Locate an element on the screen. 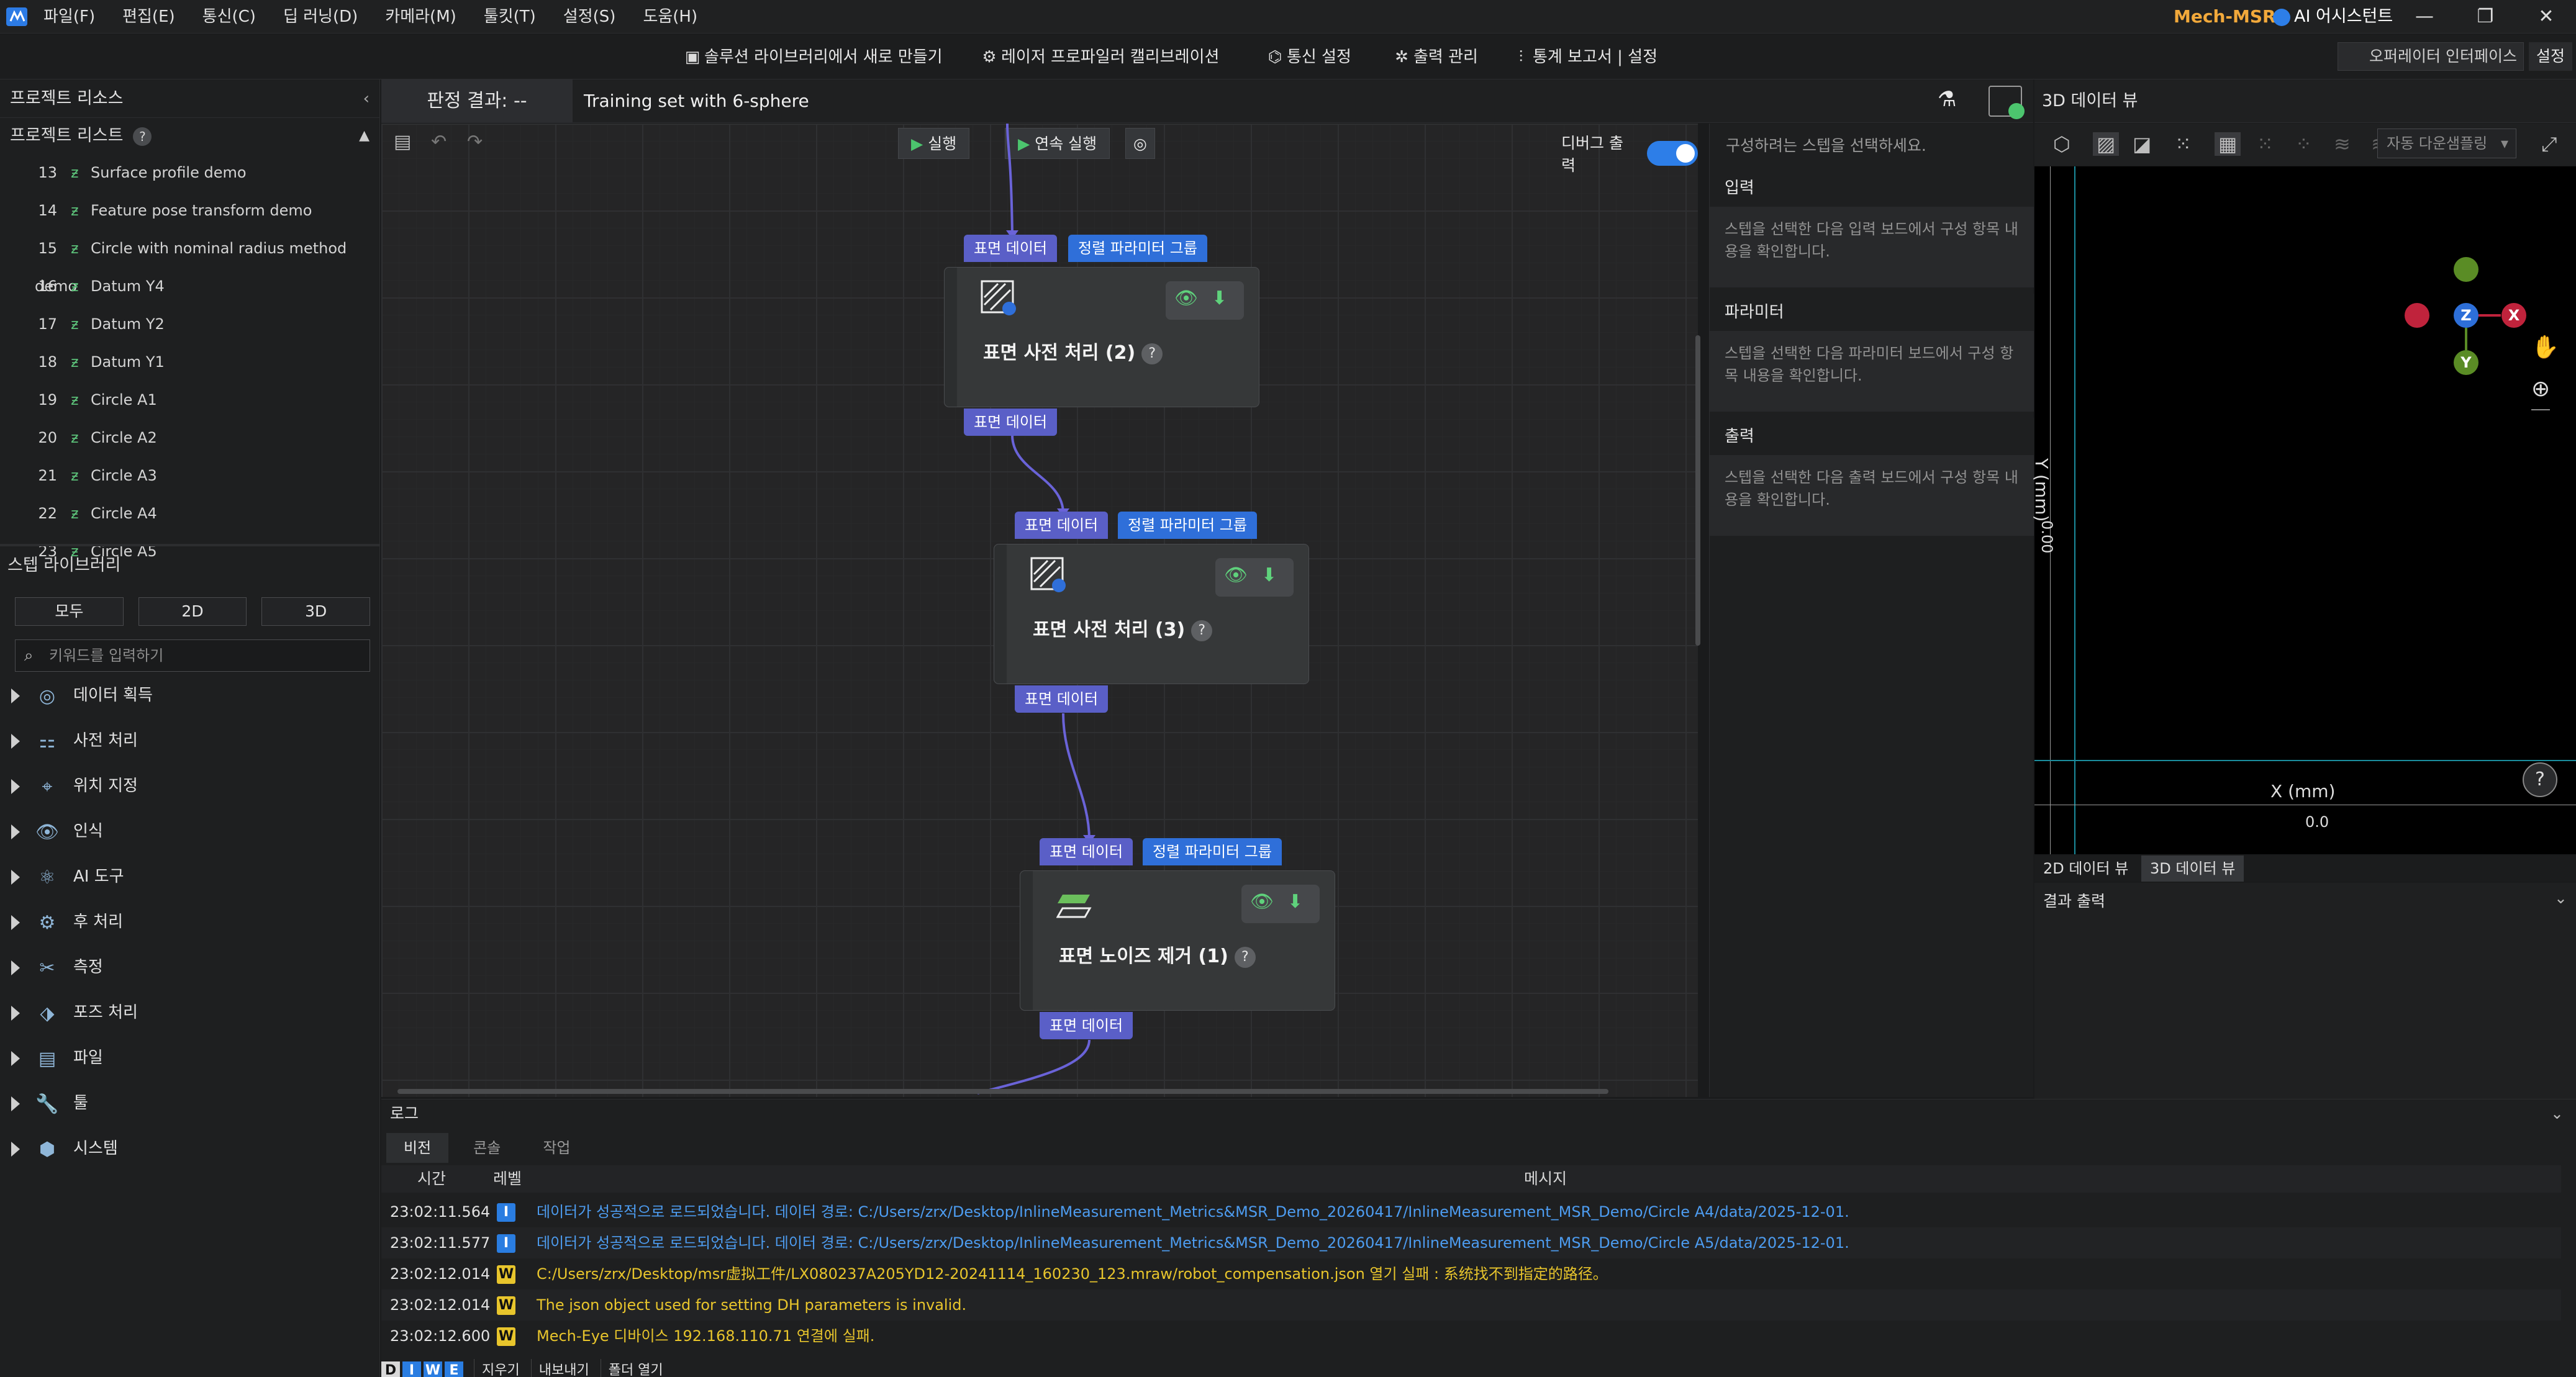  layers-icon: ≋ is located at coordinates (2342, 144).